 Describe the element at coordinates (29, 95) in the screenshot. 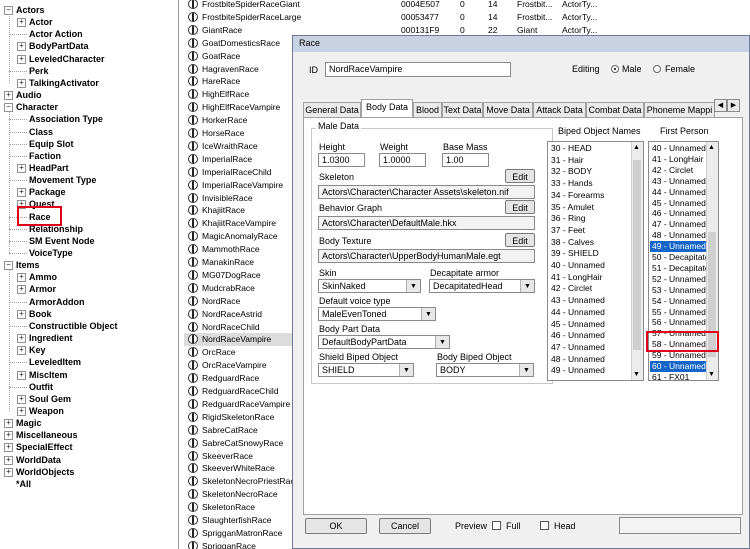

I see `tree-node-audio: Audio` at that location.